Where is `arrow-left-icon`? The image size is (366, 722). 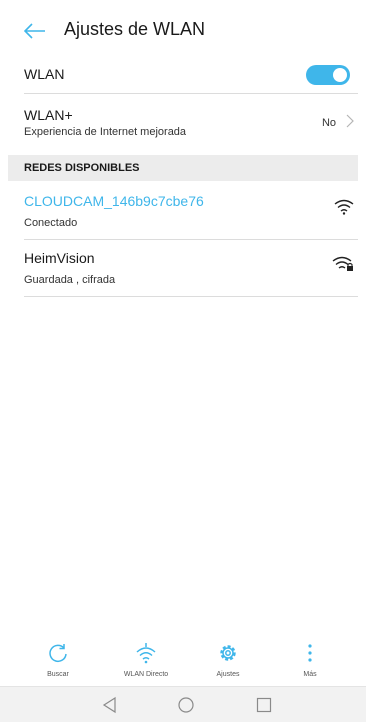 arrow-left-icon is located at coordinates (34, 31).